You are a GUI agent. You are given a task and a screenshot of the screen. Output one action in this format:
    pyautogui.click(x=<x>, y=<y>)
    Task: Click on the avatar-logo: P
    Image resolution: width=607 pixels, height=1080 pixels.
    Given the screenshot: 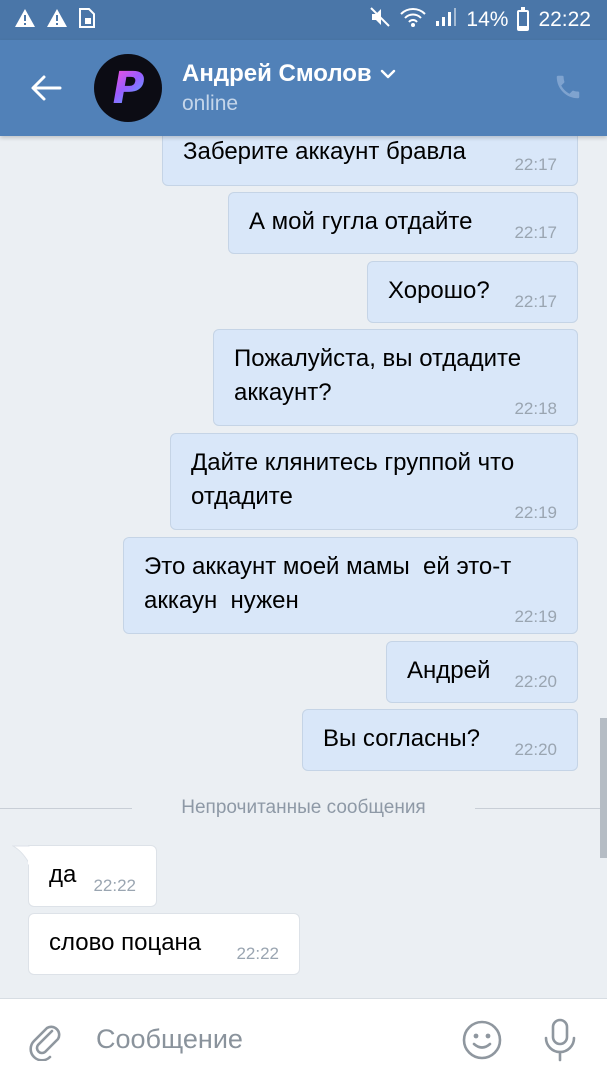 What is the action you would take?
    pyautogui.click(x=128, y=88)
    